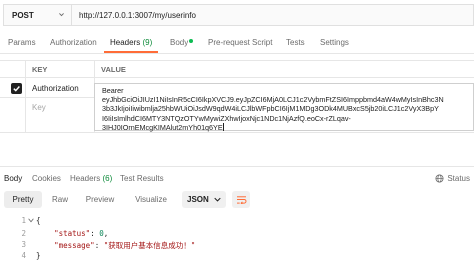  I want to click on header-key-cell: Authorization, so click(55, 88).